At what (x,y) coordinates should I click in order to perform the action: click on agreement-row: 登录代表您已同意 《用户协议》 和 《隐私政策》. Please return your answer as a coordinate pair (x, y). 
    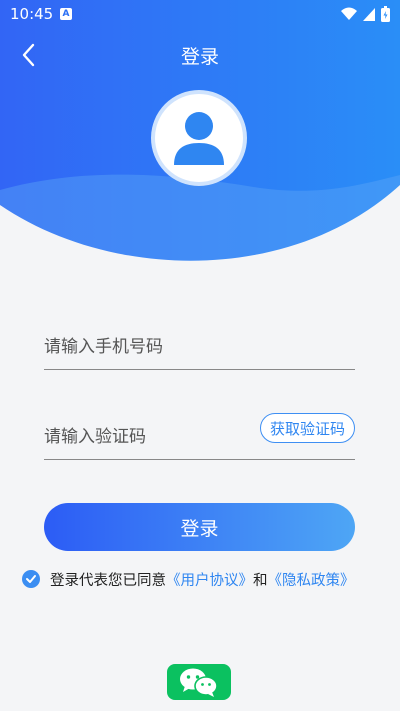
    Looking at the image, I should click on (188, 579).